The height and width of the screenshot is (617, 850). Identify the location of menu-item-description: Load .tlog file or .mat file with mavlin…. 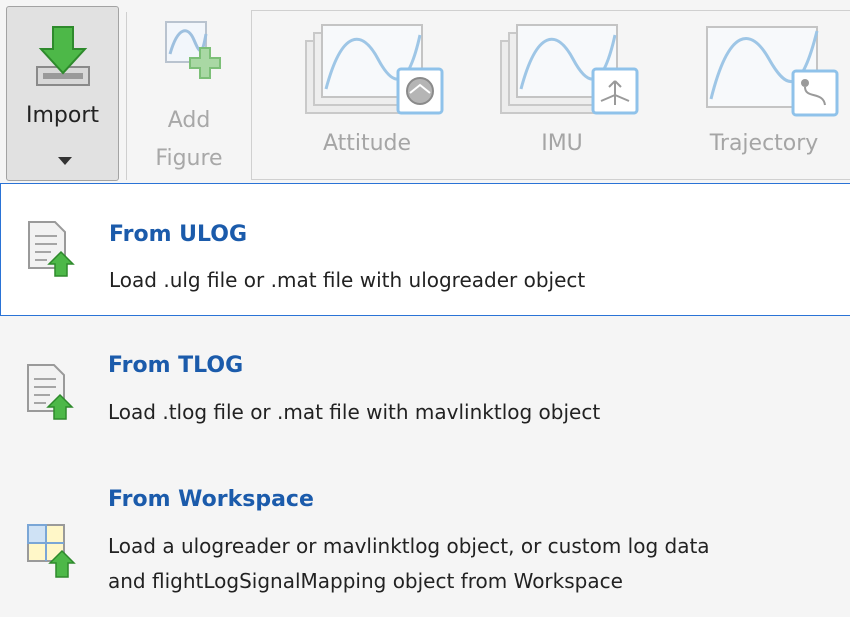
(354, 412).